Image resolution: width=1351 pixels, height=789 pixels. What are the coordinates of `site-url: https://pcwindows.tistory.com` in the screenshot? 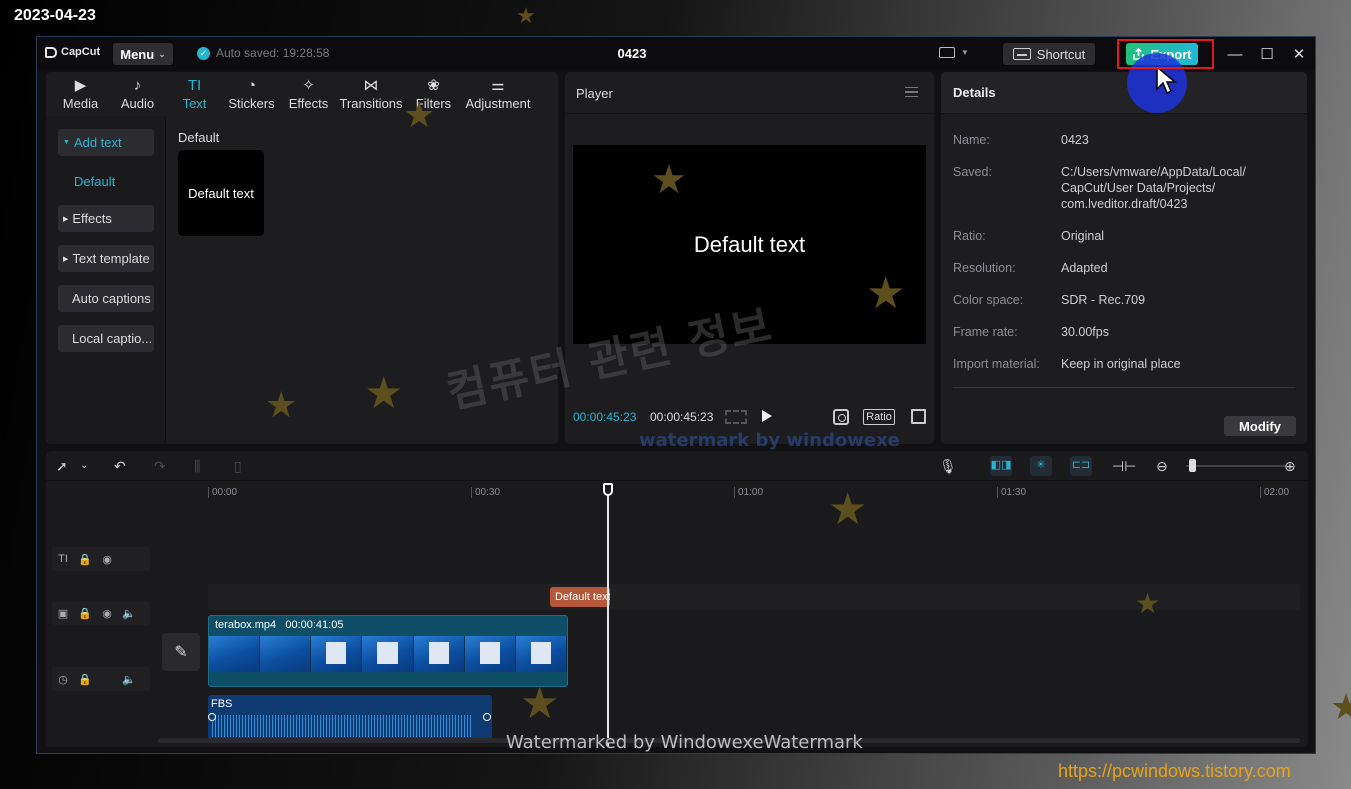 It's located at (1174, 771).